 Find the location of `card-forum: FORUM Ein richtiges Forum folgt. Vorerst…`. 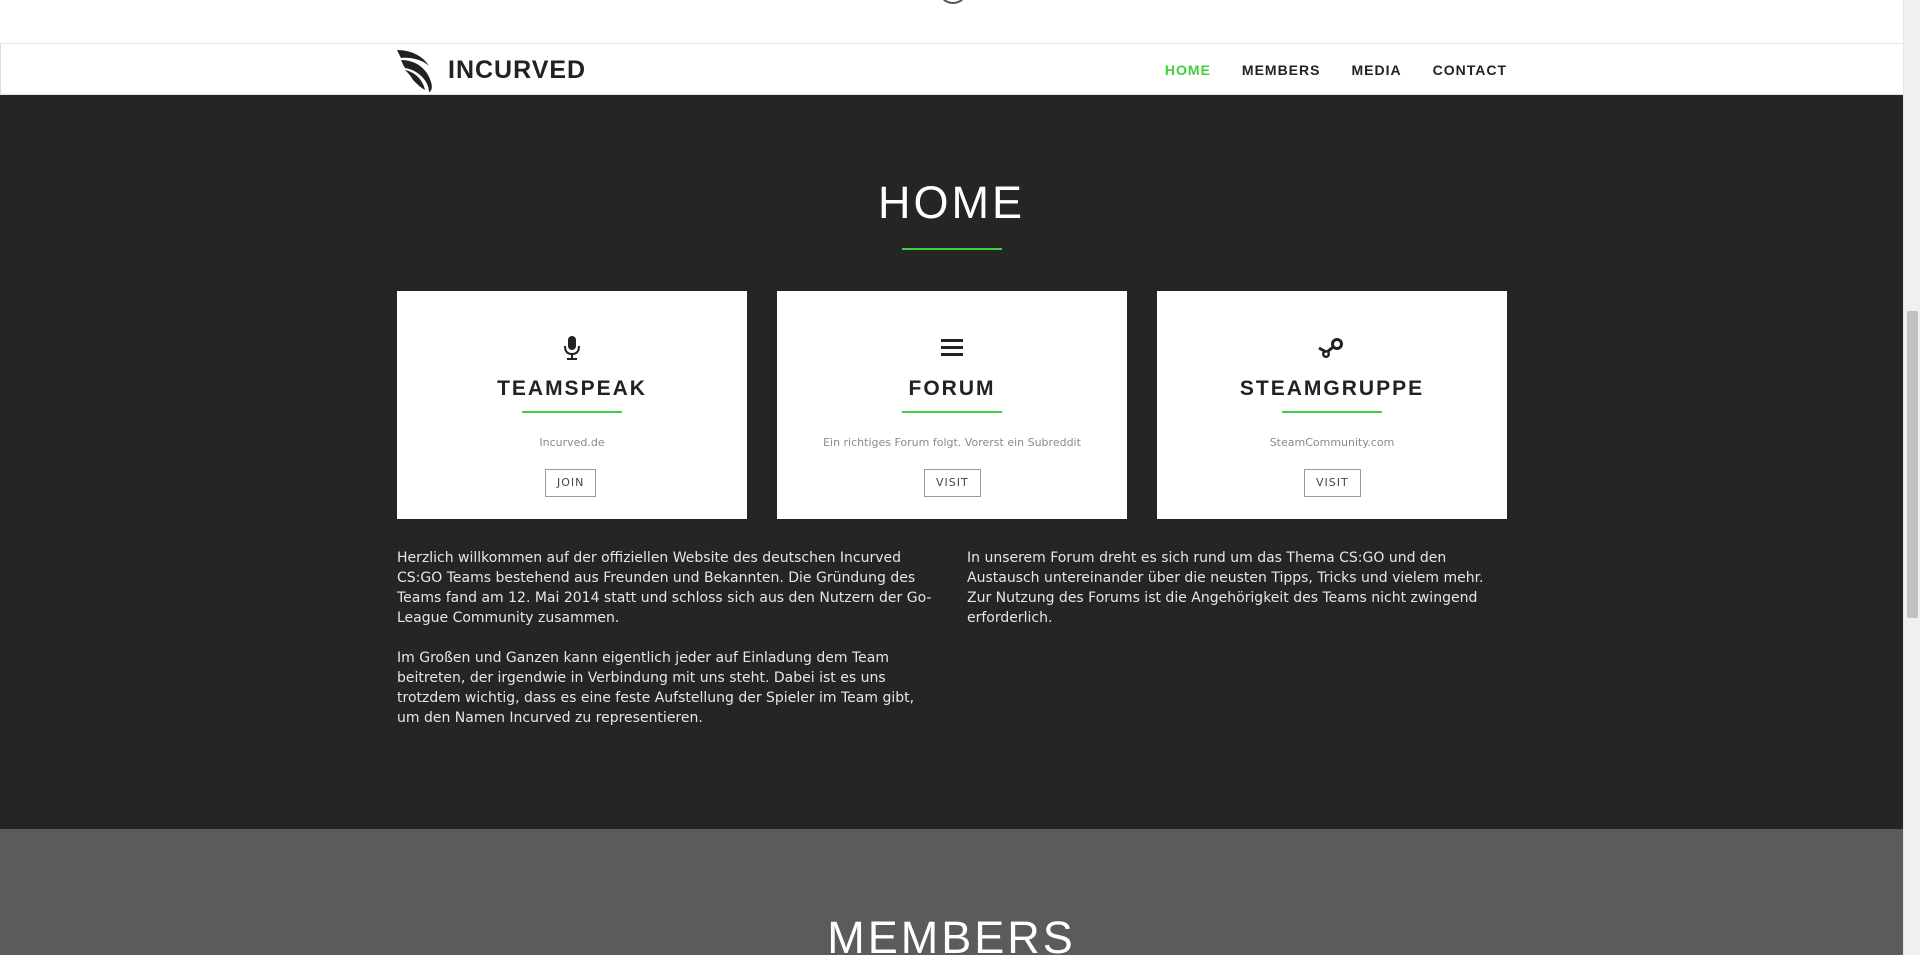

card-forum: FORUM Ein richtiges Forum folgt. Vorerst… is located at coordinates (952, 405).